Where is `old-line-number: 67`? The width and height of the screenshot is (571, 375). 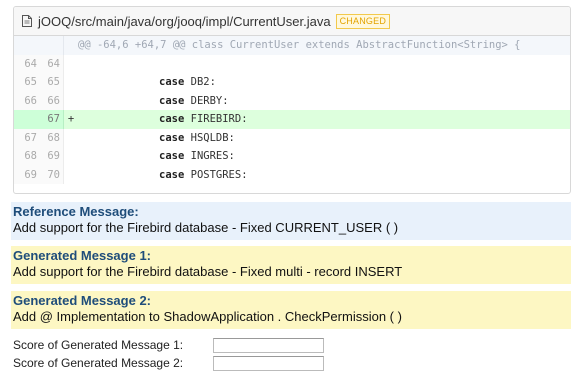
old-line-number: 67 is located at coordinates (30, 137).